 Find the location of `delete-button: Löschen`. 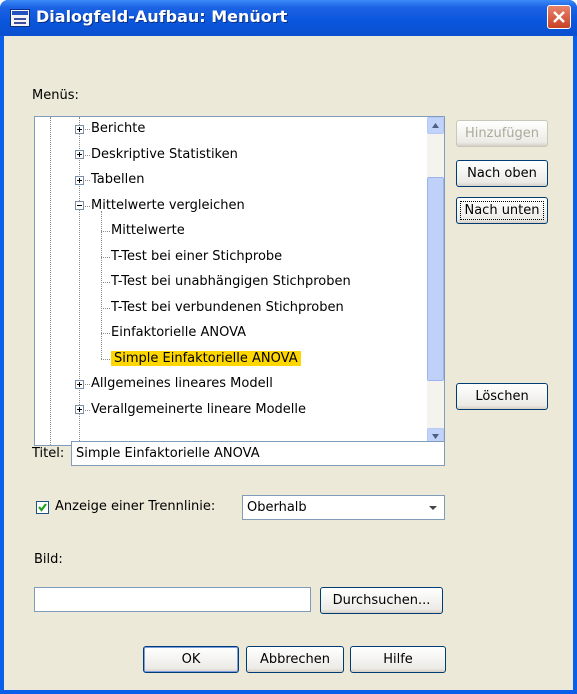

delete-button: Löschen is located at coordinates (502, 396).